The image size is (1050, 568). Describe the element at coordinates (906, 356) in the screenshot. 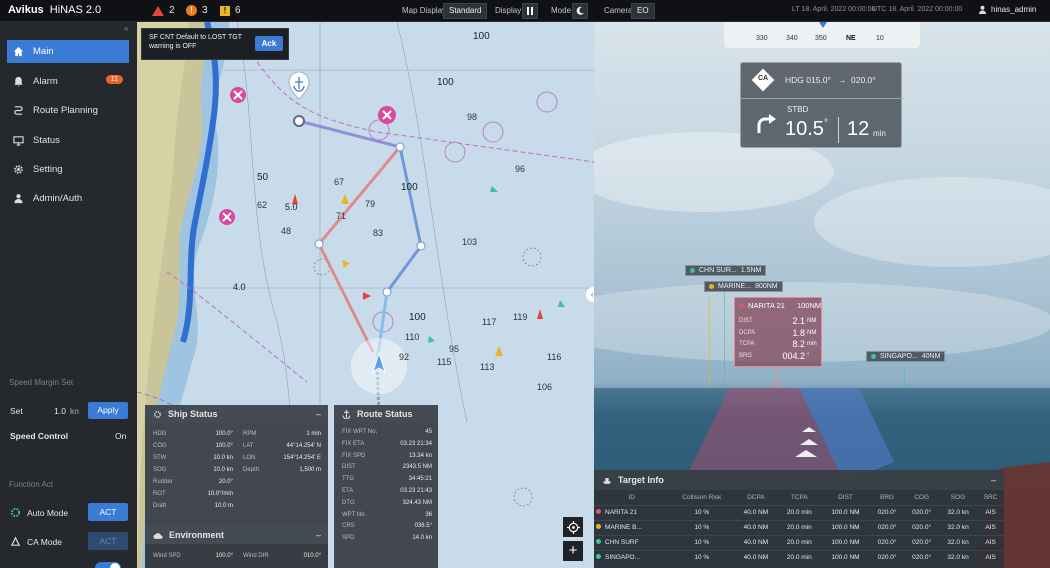

I see `target-tag: SINGAPO... 40NM` at that location.